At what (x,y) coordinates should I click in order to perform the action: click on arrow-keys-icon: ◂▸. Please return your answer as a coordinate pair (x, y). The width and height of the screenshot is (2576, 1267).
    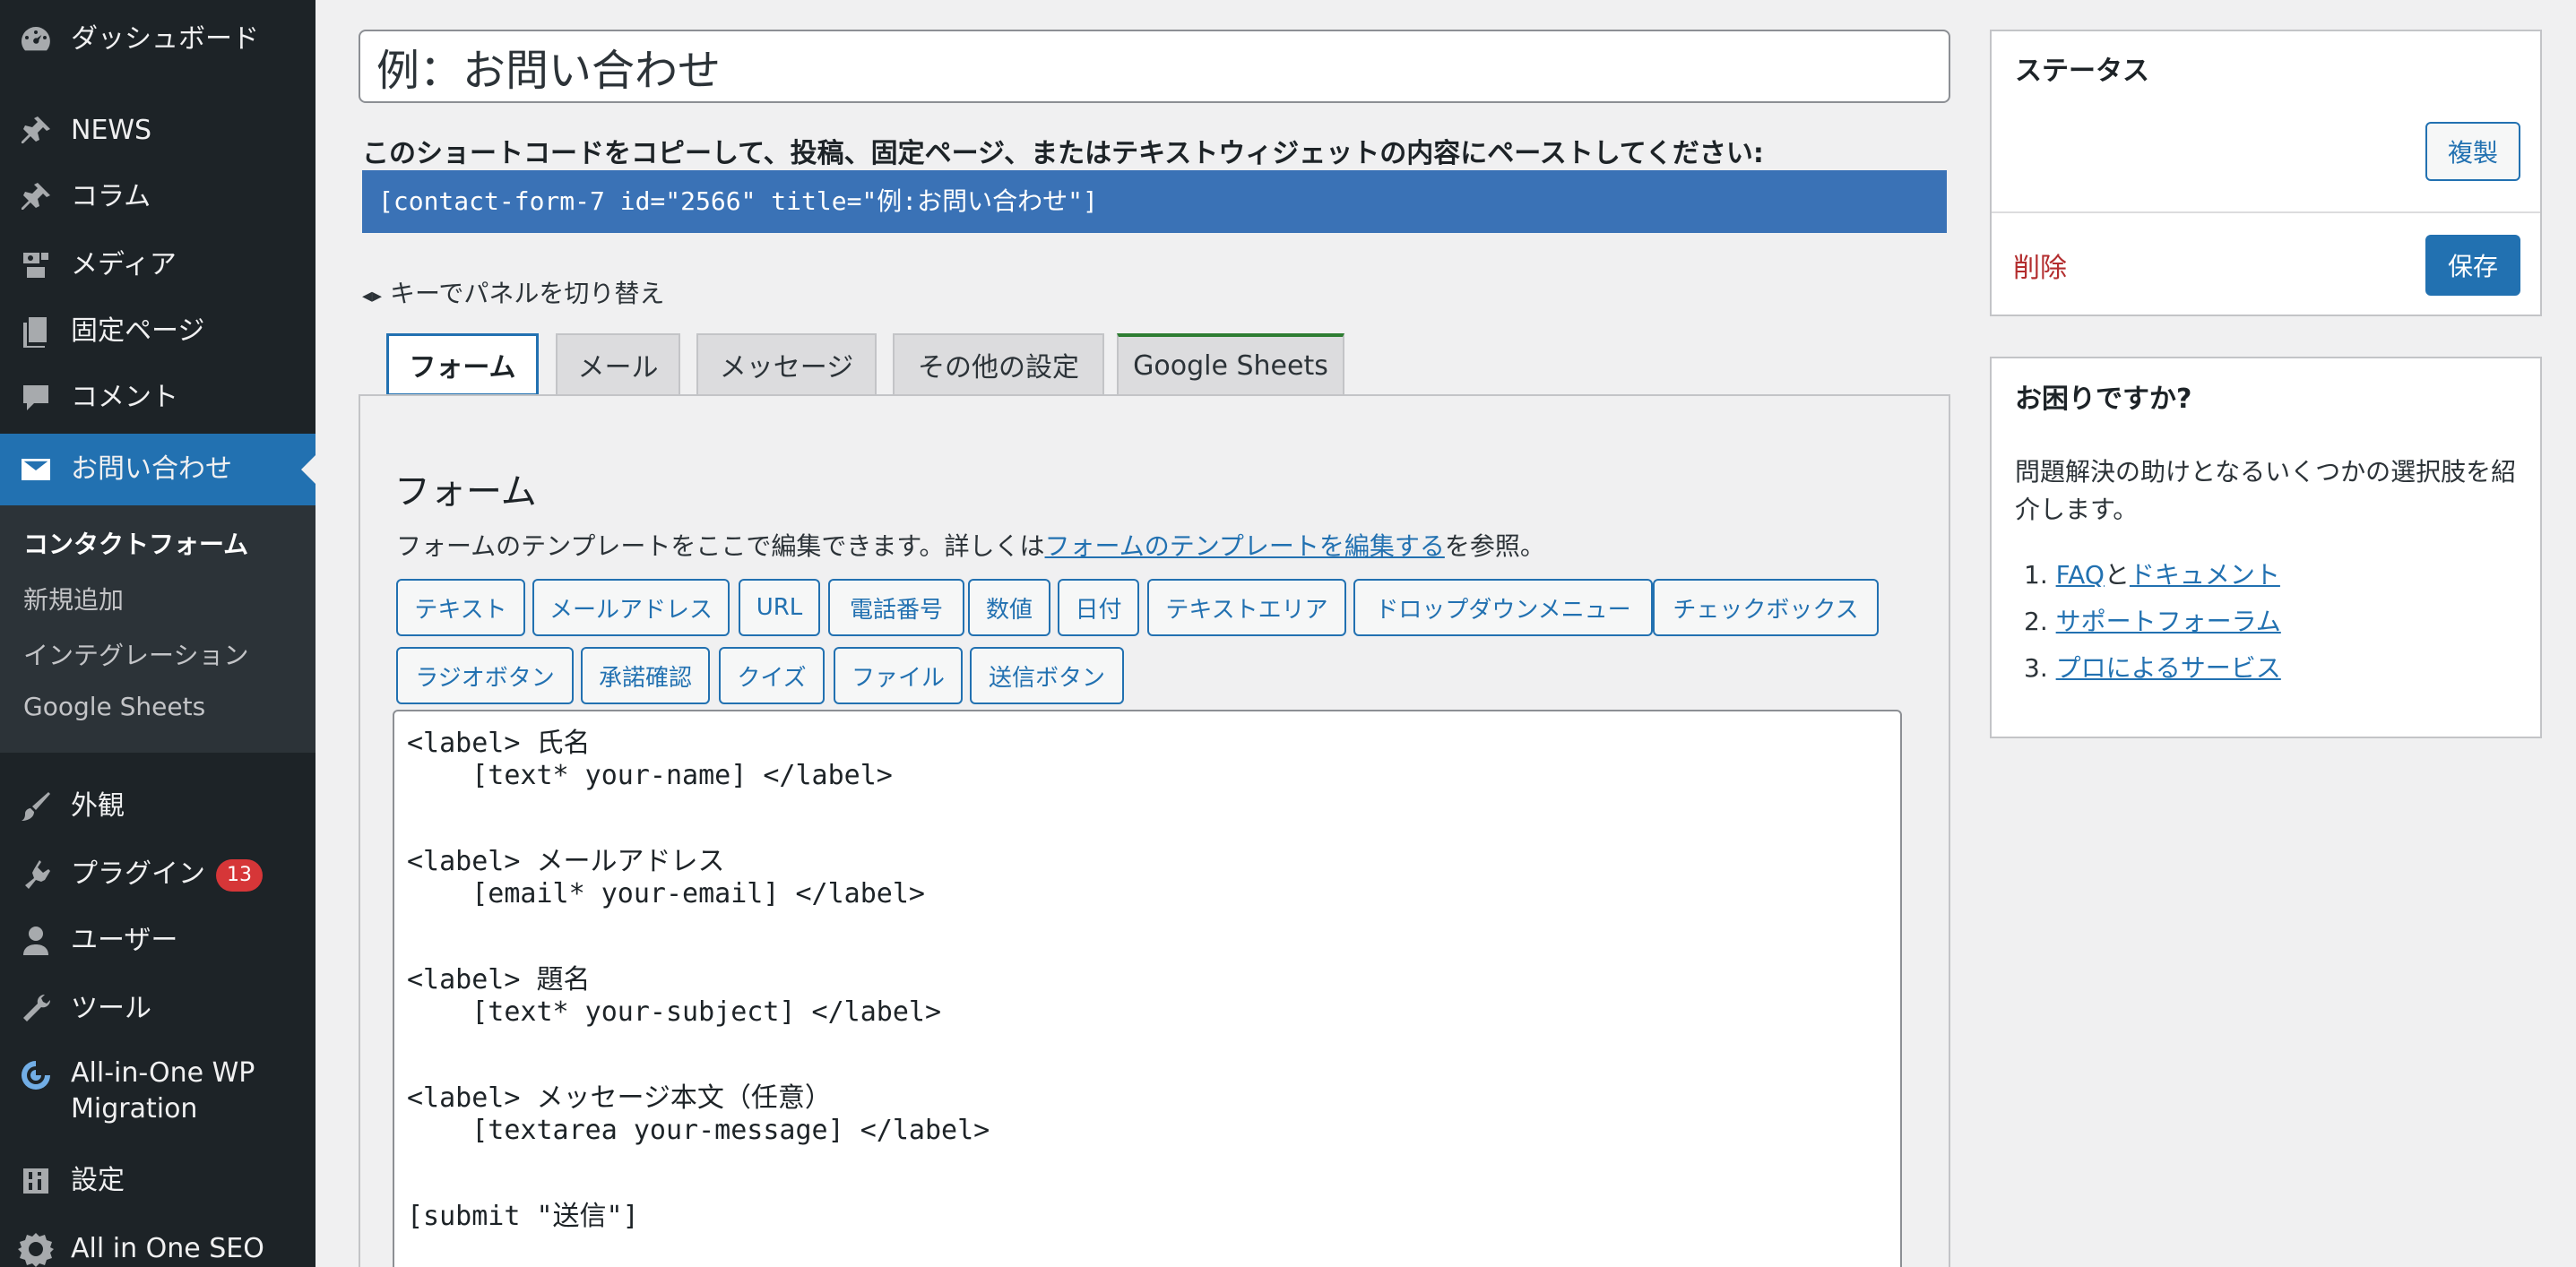
    Looking at the image, I should click on (372, 296).